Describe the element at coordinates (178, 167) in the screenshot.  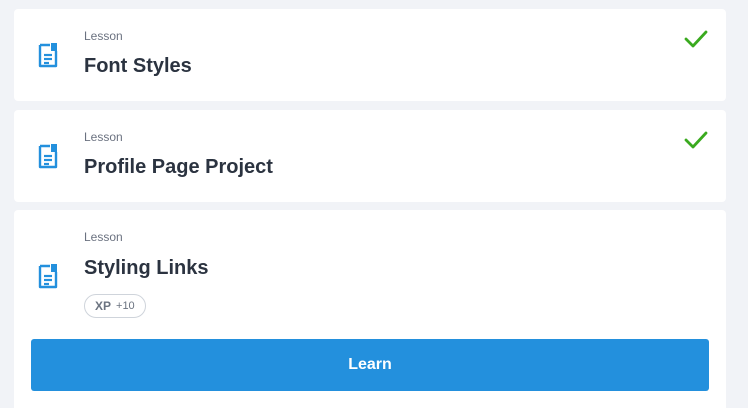
I see `lesson-title: Profile Page Project` at that location.